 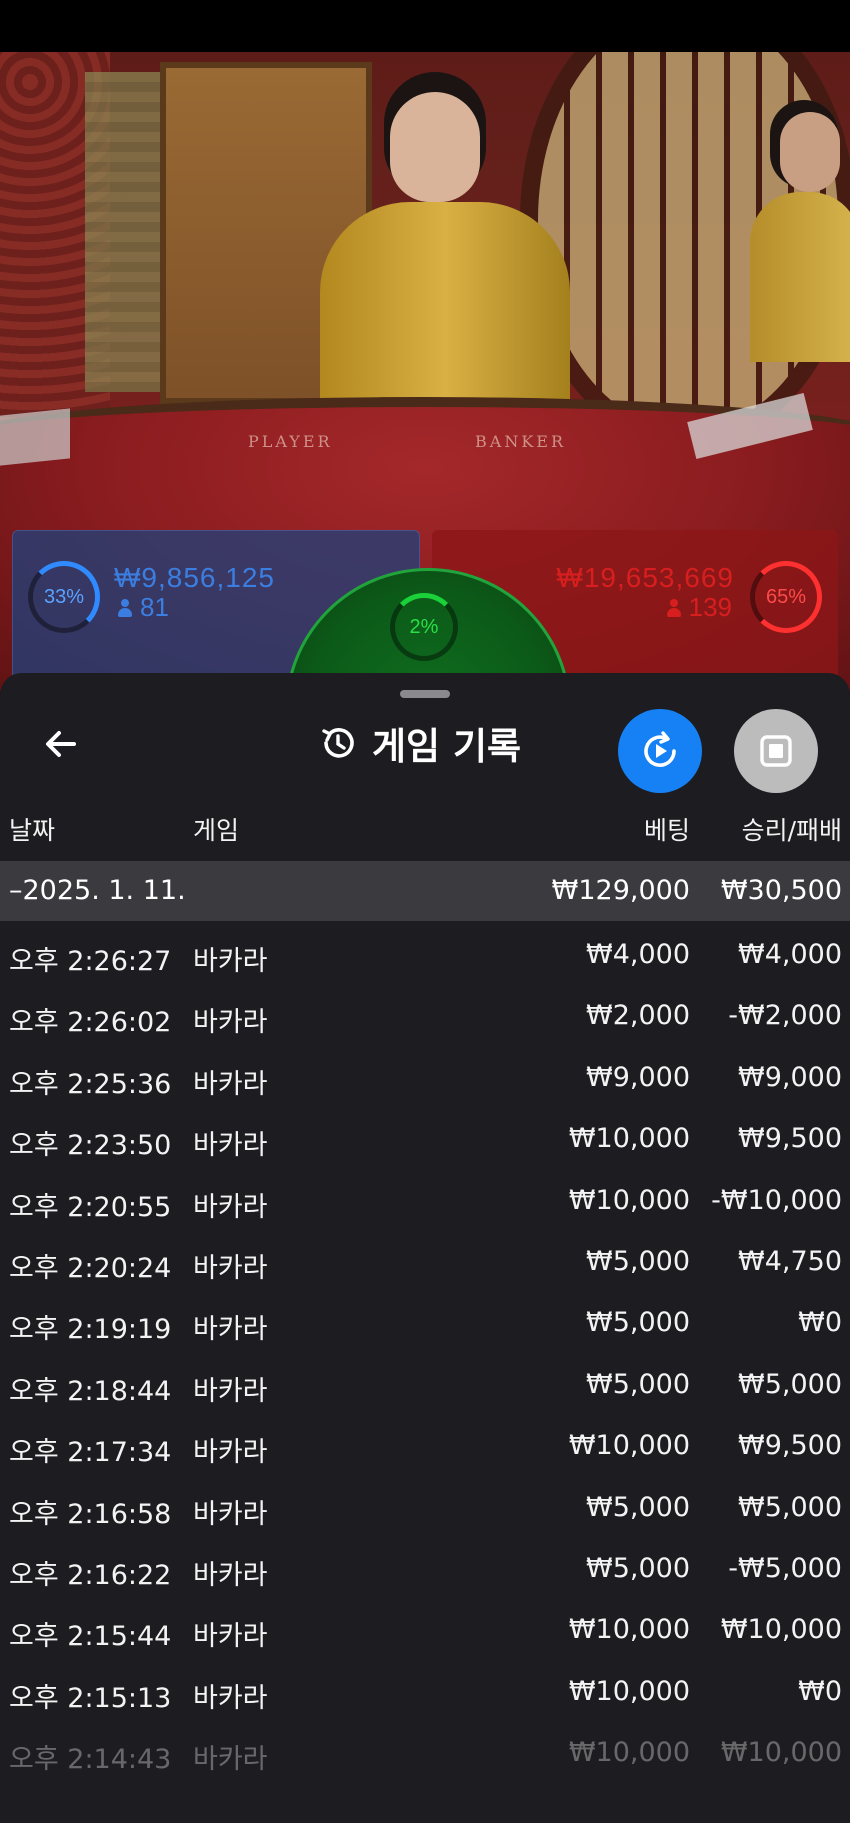 I want to click on row-bet: ₩4,000, so click(x=638, y=954).